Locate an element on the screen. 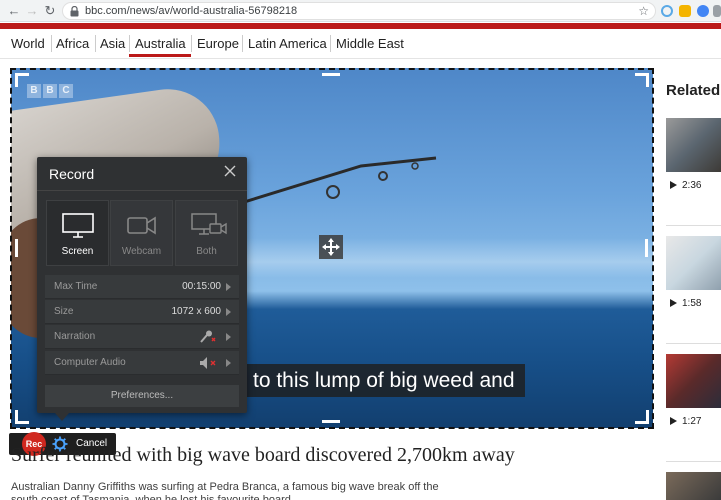 The image size is (721, 500). related-video-item: 1:27 is located at coordinates (693, 408).